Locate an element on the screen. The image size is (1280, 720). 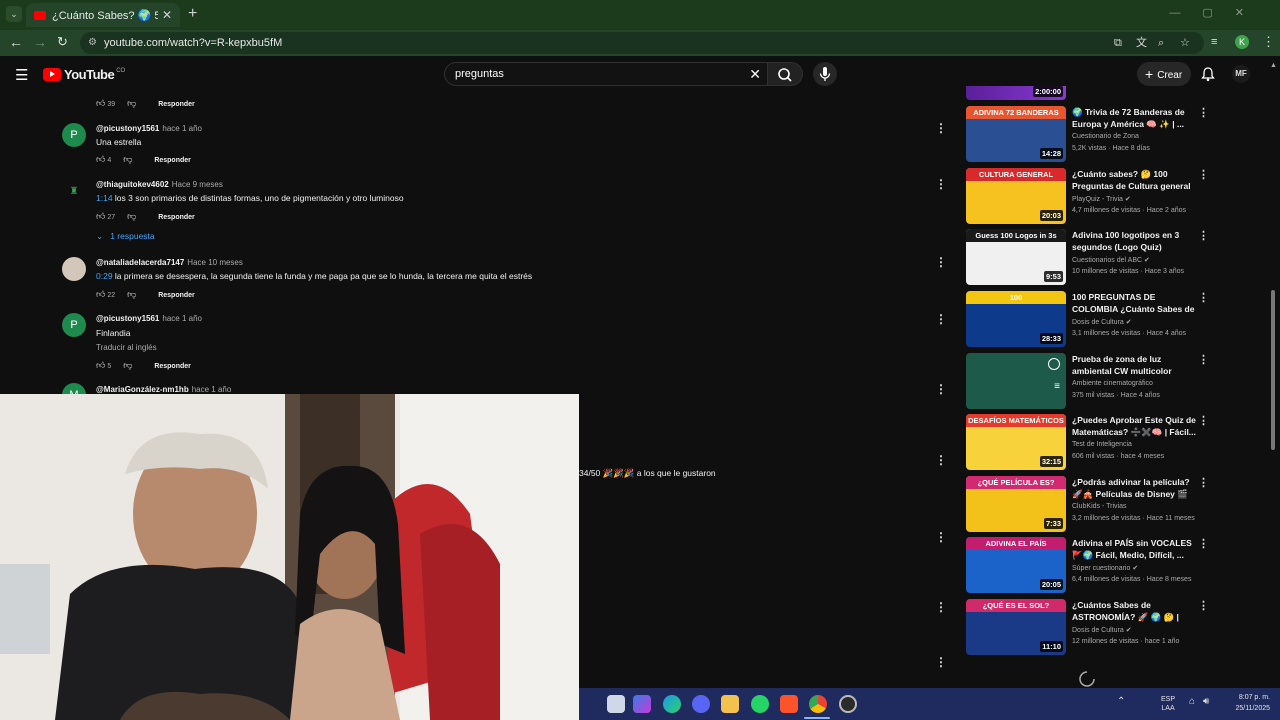
tab-search-button: ⌄ is located at coordinates (14, 14).